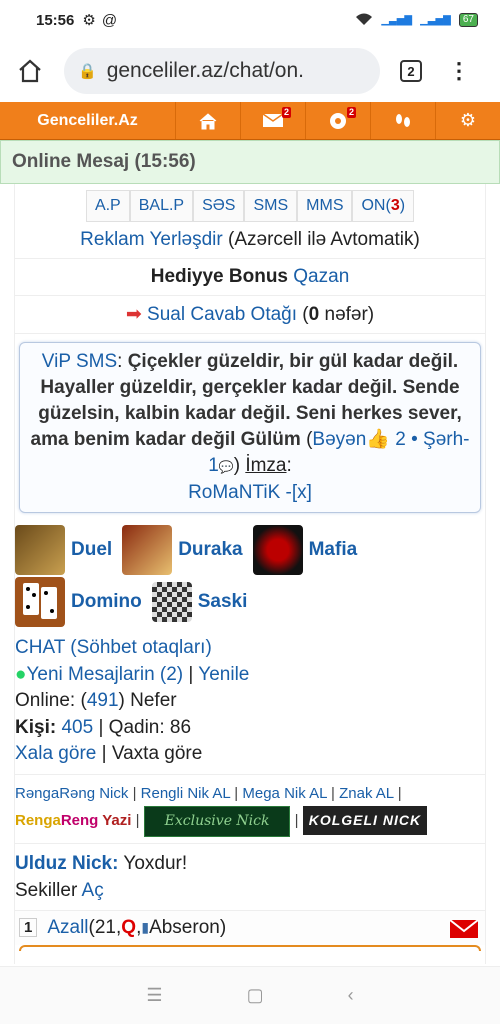 The width and height of the screenshot is (500, 1024). I want to click on chat-rooms-link: CHAT (Söhbet otaqları), so click(113, 647).